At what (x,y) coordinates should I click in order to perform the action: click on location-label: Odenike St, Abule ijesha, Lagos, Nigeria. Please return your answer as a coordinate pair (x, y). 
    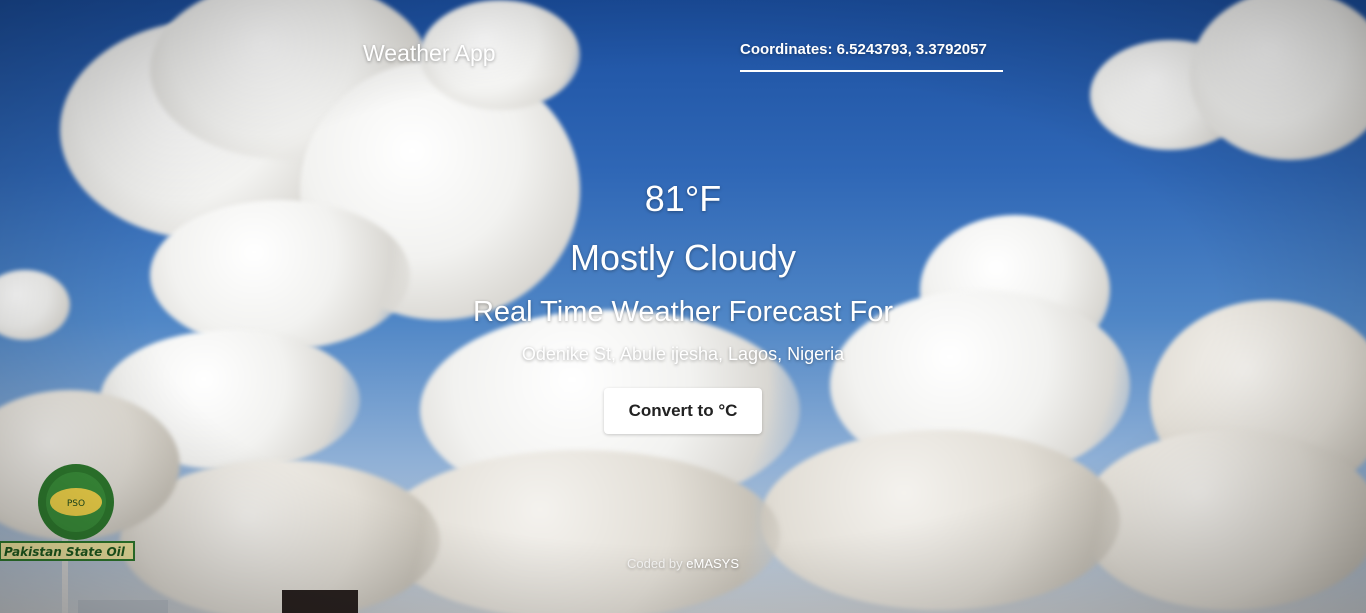
    Looking at the image, I should click on (683, 354).